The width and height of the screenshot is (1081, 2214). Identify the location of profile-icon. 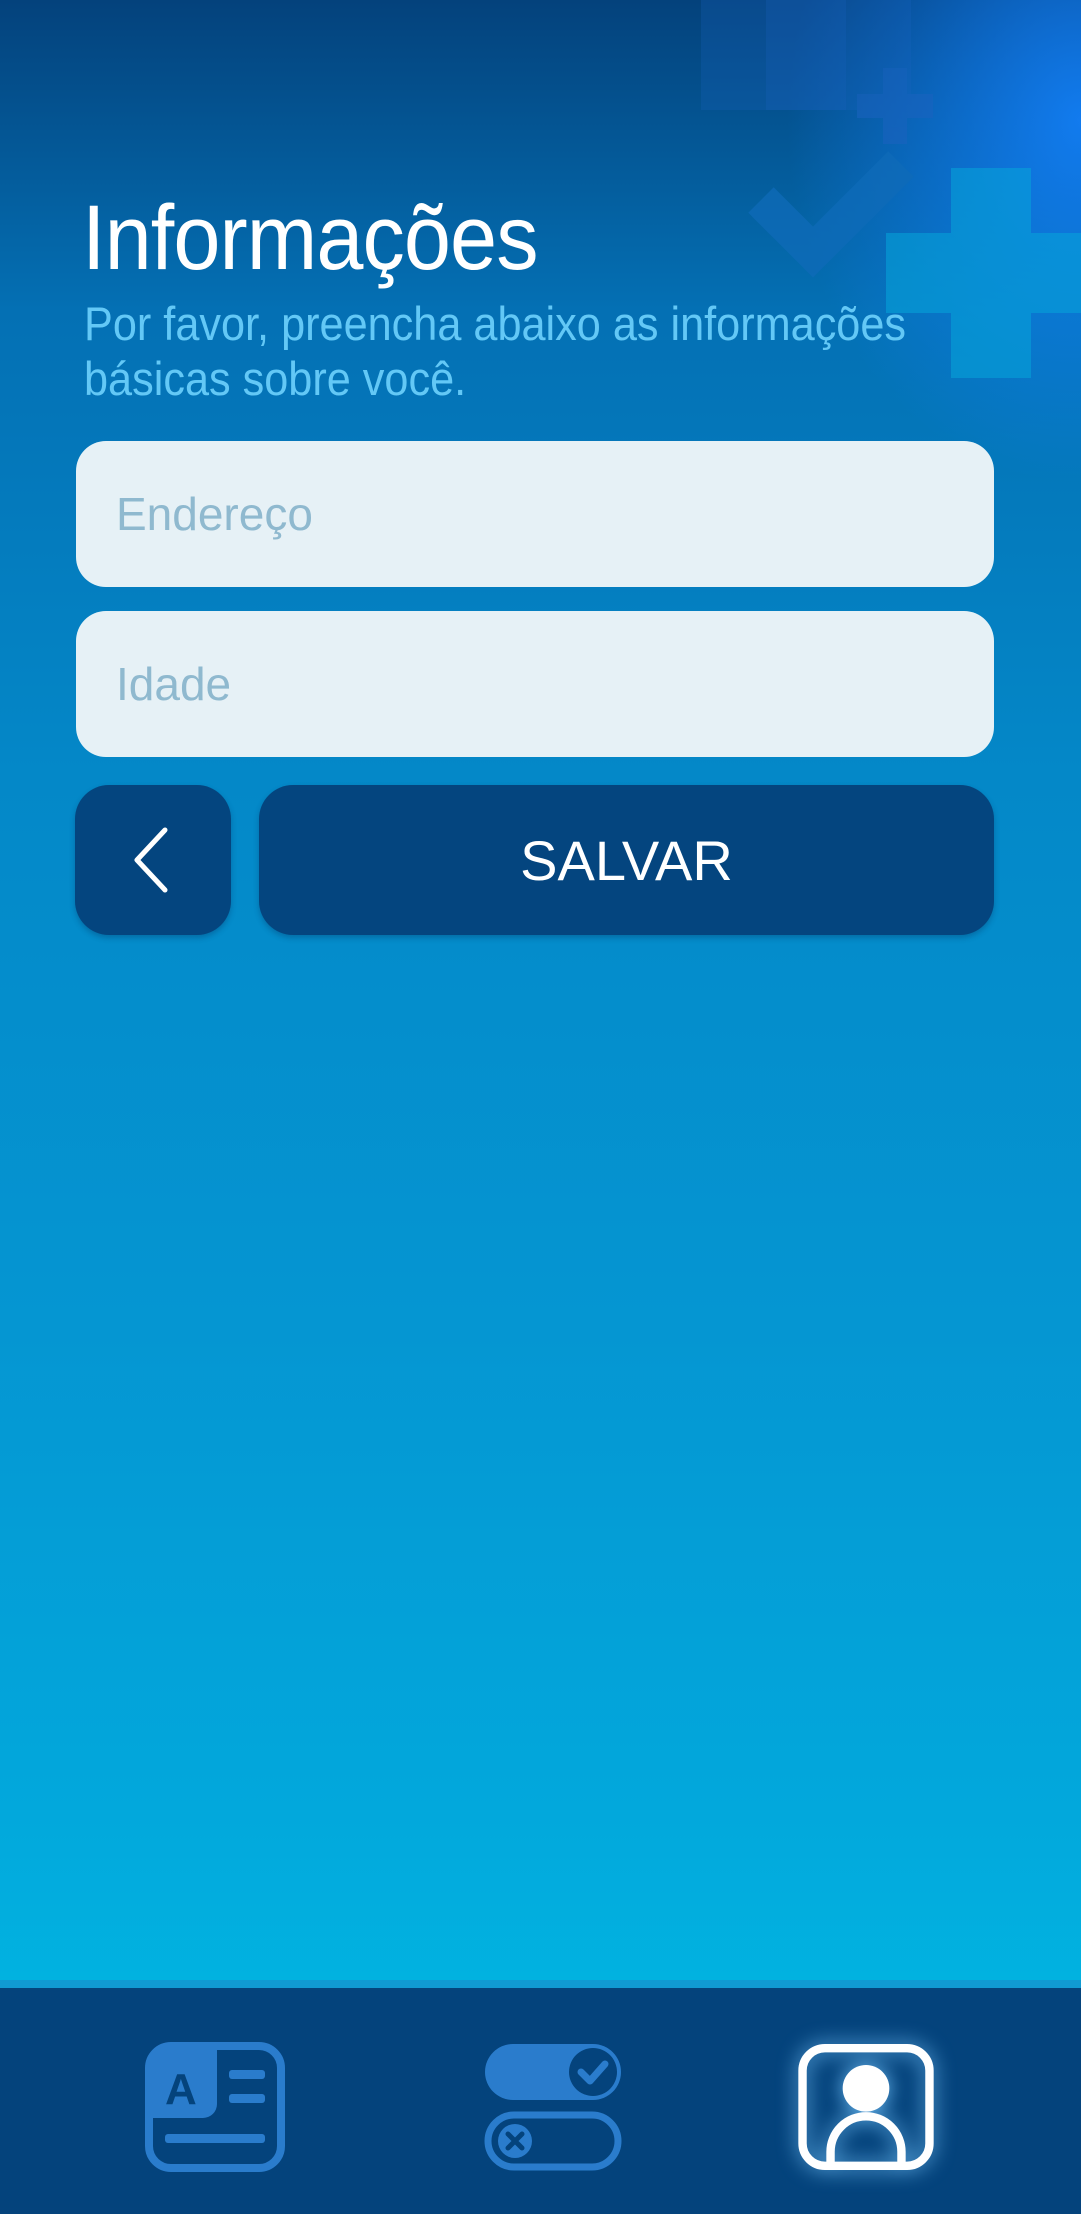
(866, 2107).